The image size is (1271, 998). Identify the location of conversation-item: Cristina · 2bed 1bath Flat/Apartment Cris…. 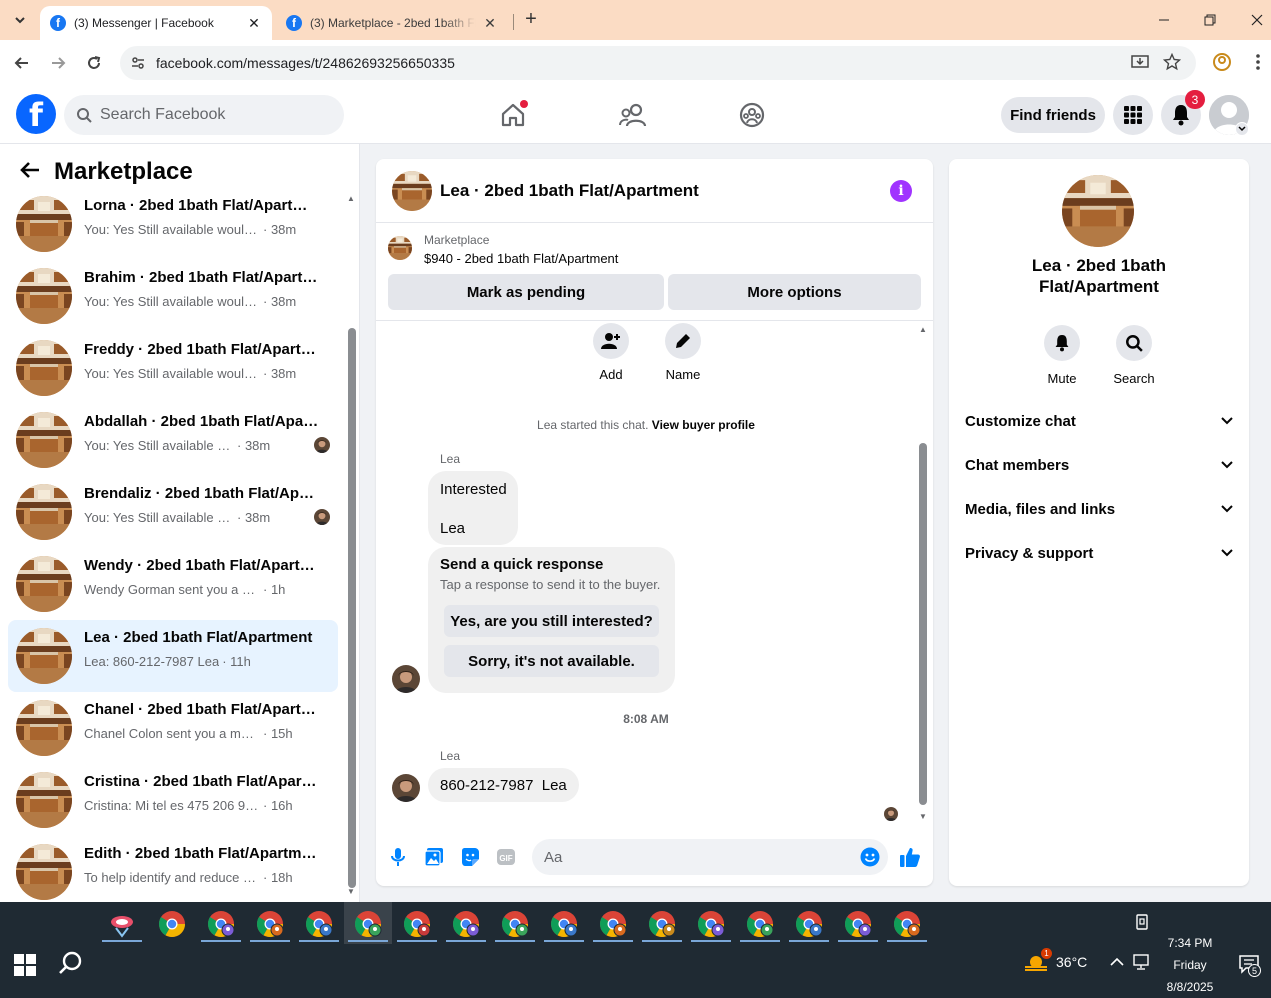
(173, 800).